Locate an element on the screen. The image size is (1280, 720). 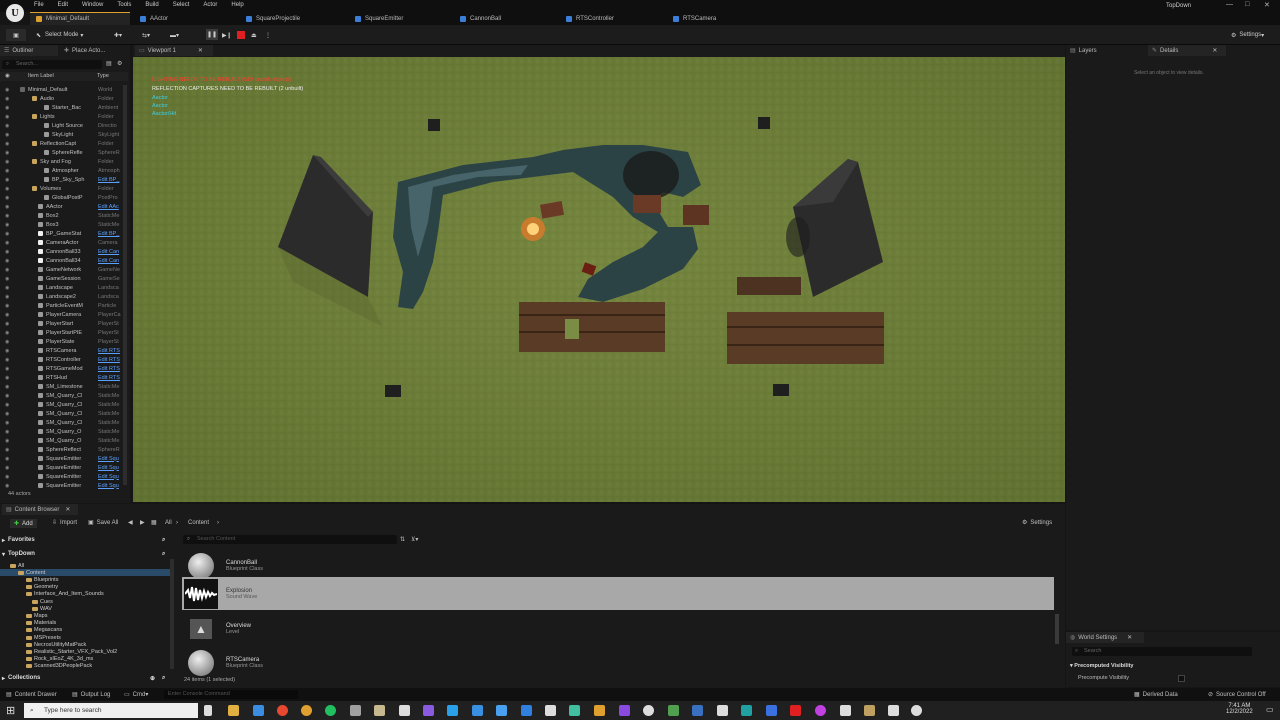
derived-data-button: ▦ Derived Data is located at coordinates (1156, 695).